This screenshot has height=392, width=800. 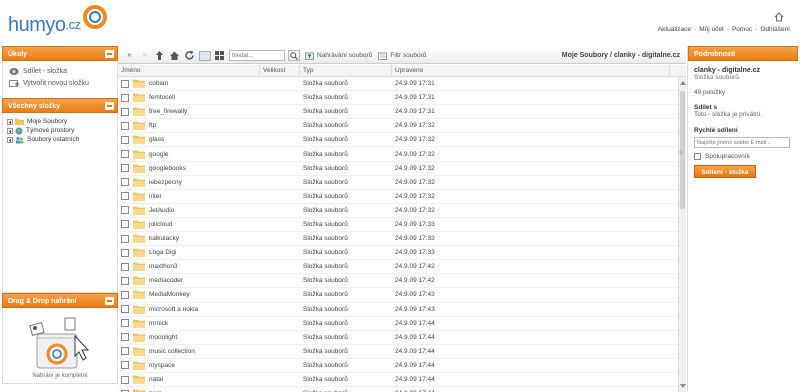 What do you see at coordinates (402, 56) in the screenshot?
I see `filter-files-button: Filtr souborů` at bounding box center [402, 56].